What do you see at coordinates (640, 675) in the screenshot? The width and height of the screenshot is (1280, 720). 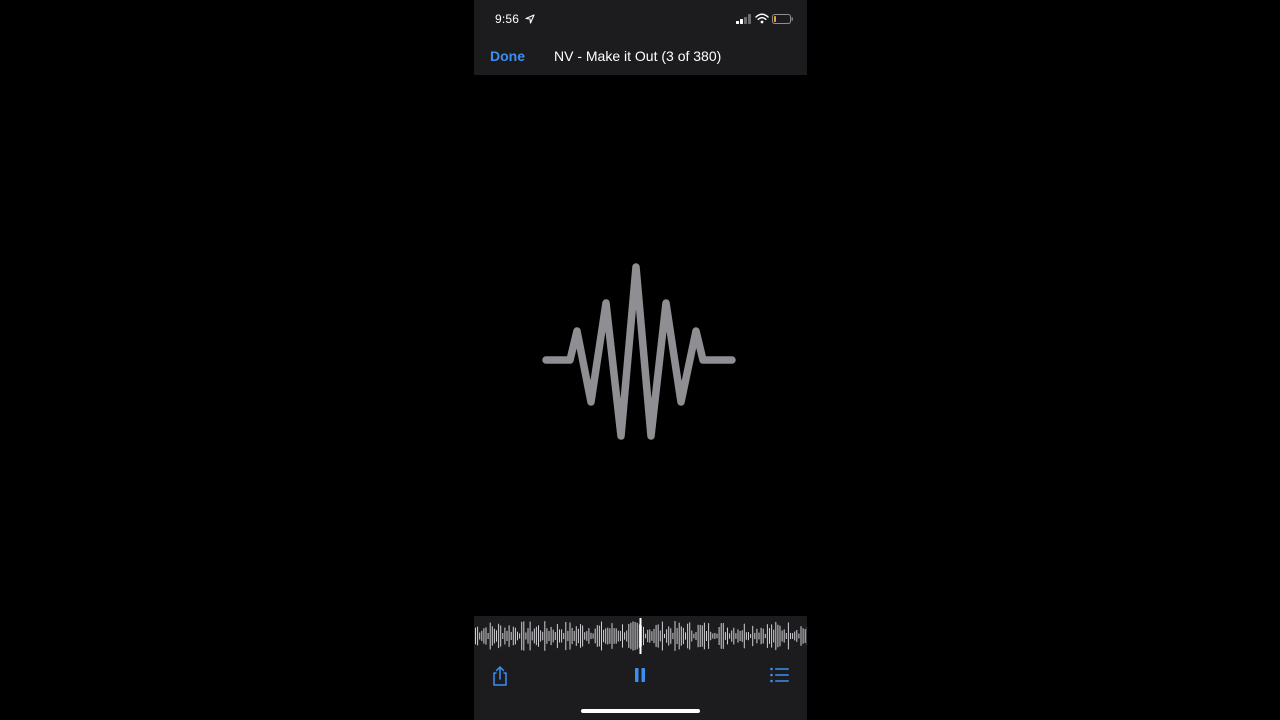 I see `pause-icon` at bounding box center [640, 675].